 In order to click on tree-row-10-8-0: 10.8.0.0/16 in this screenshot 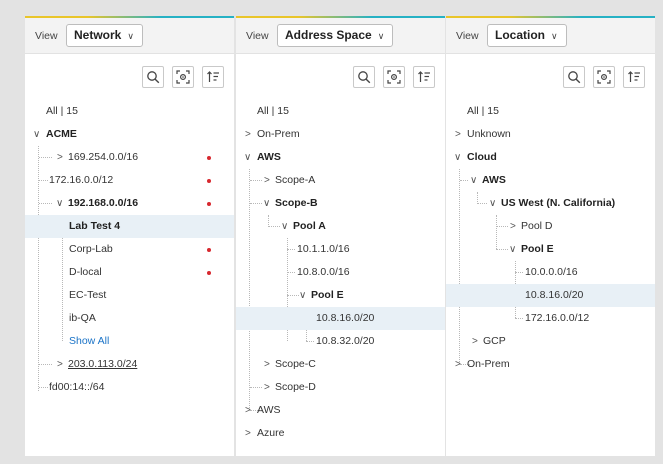, I will do `click(340, 272)`.